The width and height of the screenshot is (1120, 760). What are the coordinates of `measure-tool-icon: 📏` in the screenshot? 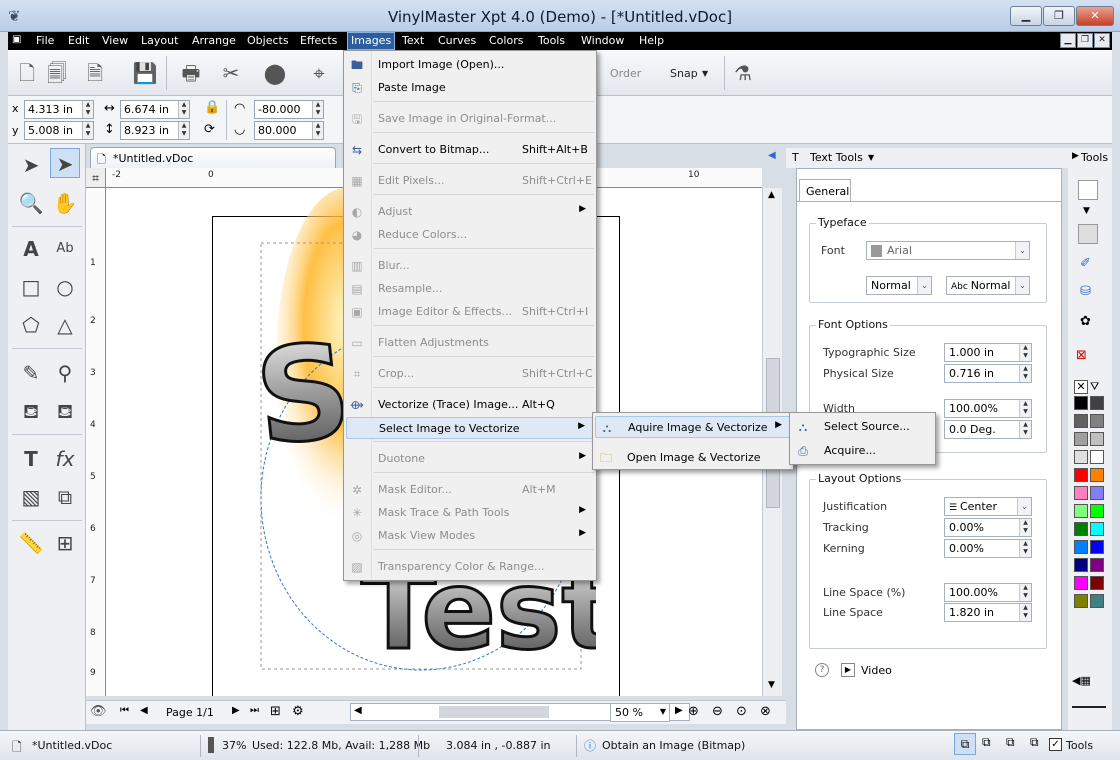 It's located at (31, 543).